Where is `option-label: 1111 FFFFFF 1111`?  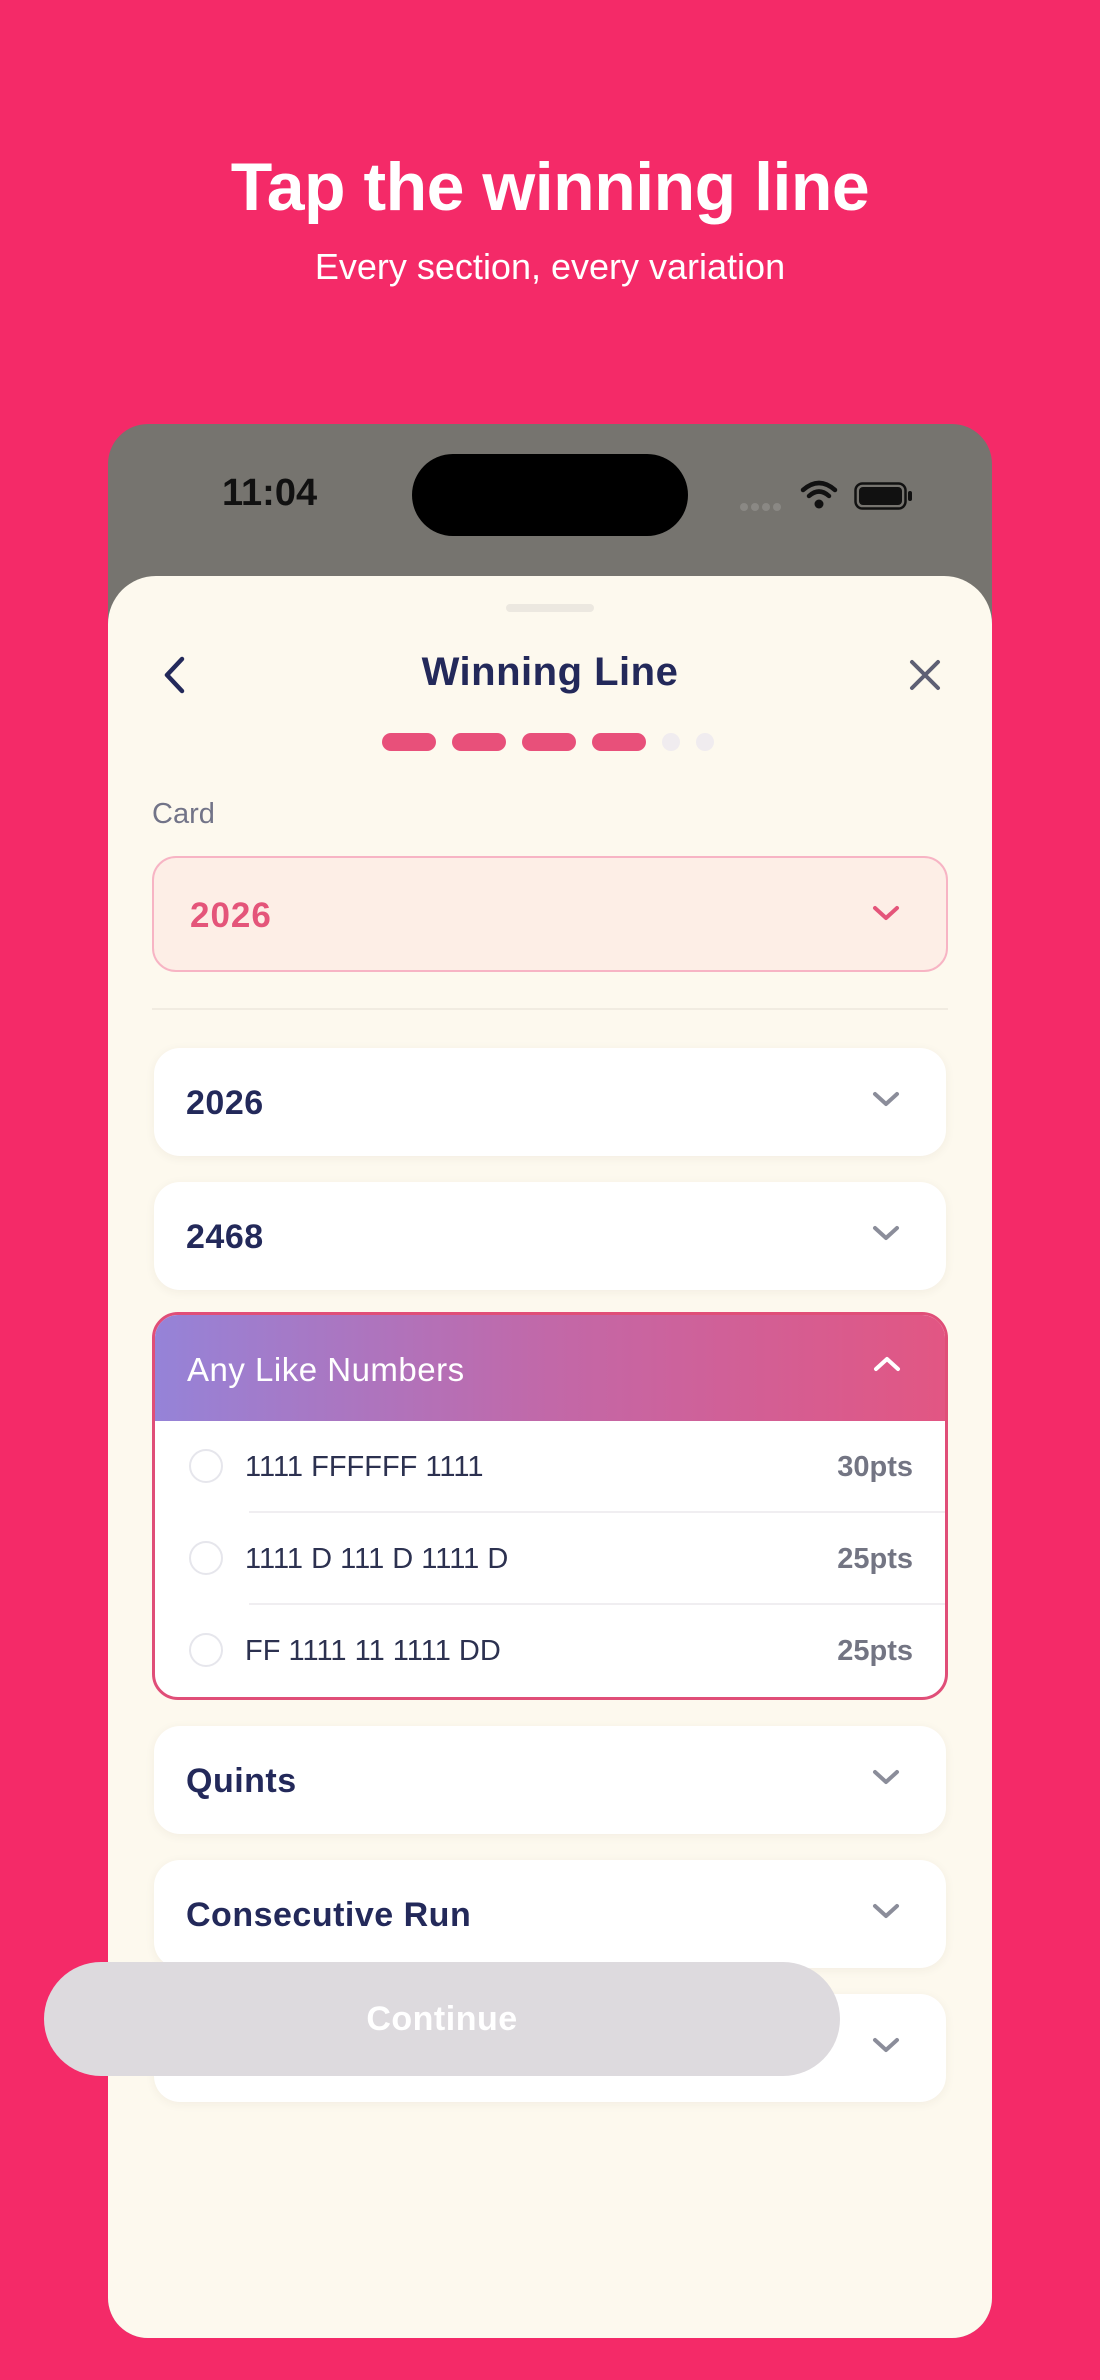 option-label: 1111 FFFFFF 1111 is located at coordinates (364, 1467).